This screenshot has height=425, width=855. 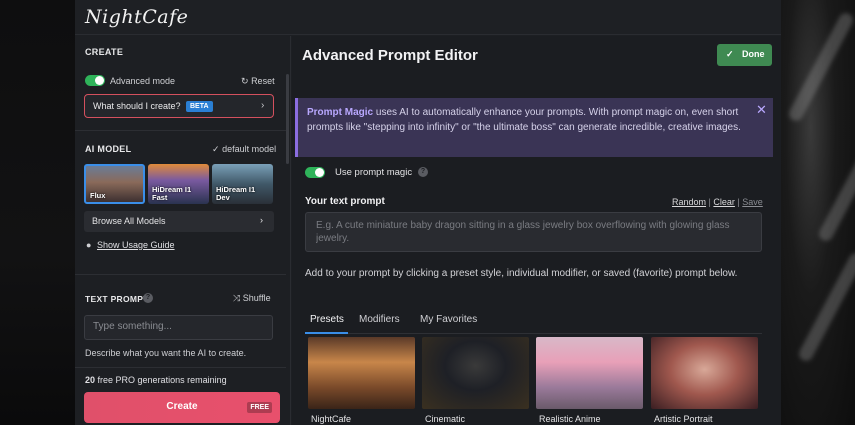 What do you see at coordinates (166, 353) in the screenshot?
I see `text-prompt-help: Describe what you want the AI to create.` at bounding box center [166, 353].